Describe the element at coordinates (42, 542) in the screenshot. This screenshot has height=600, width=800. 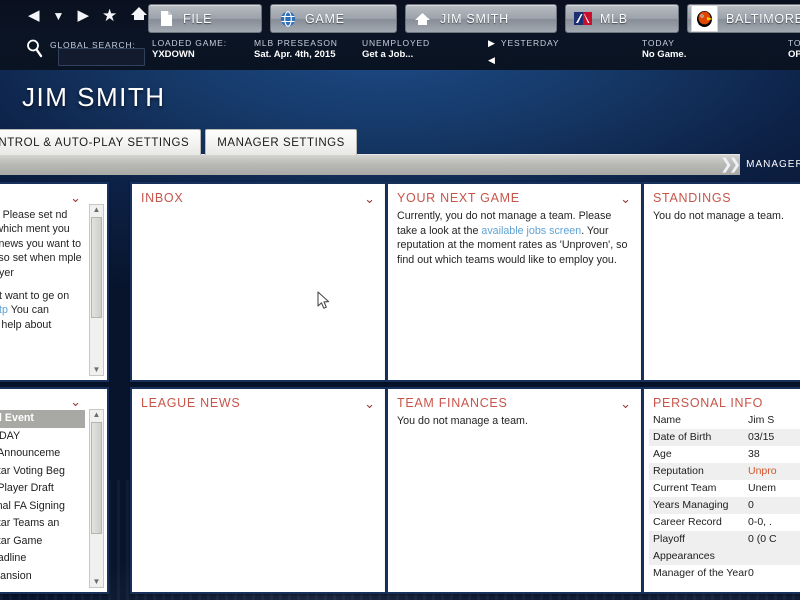
I see `list-item: 015 All-Star Game` at that location.